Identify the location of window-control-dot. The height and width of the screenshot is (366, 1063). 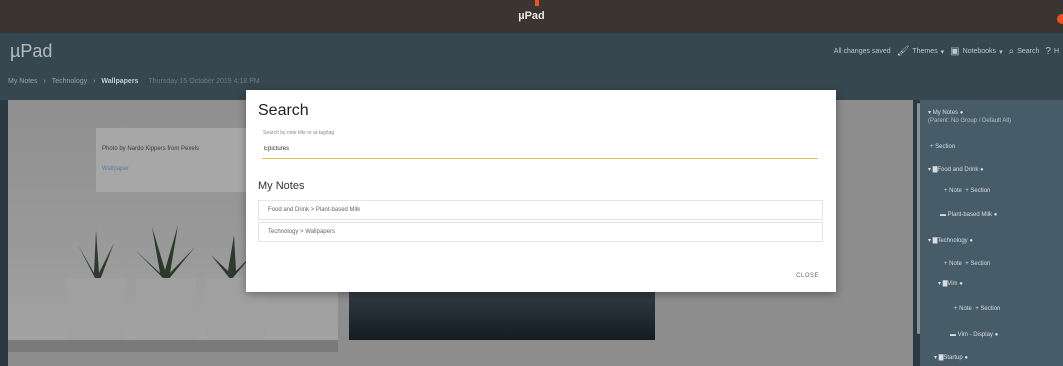
(1060, 19).